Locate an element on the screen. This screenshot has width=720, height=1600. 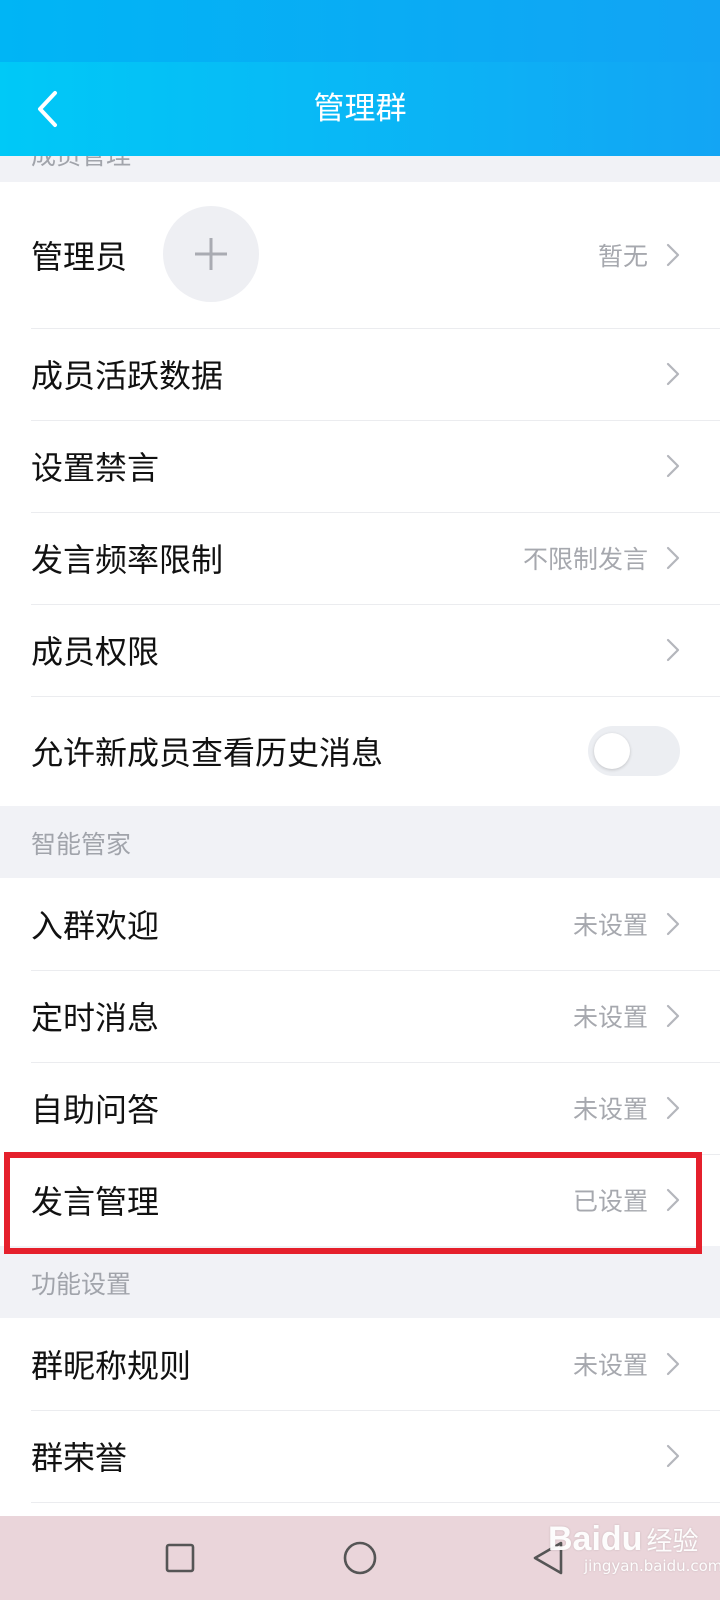
row-nickname-rules: 群昵称规则 未设置 is located at coordinates (360, 1364).